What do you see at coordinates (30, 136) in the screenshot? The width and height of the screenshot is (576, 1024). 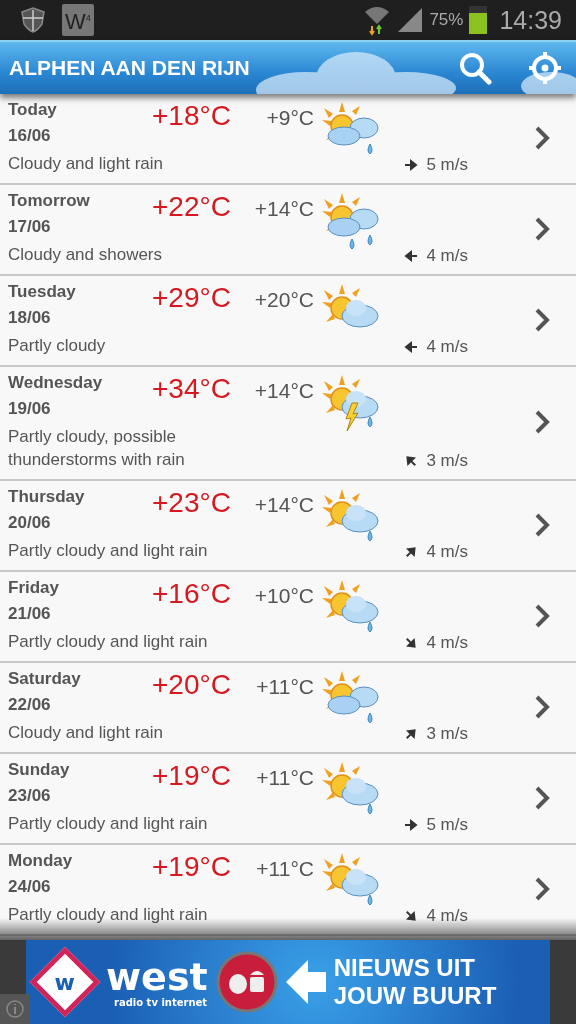 I see `date-label: 16/06` at bounding box center [30, 136].